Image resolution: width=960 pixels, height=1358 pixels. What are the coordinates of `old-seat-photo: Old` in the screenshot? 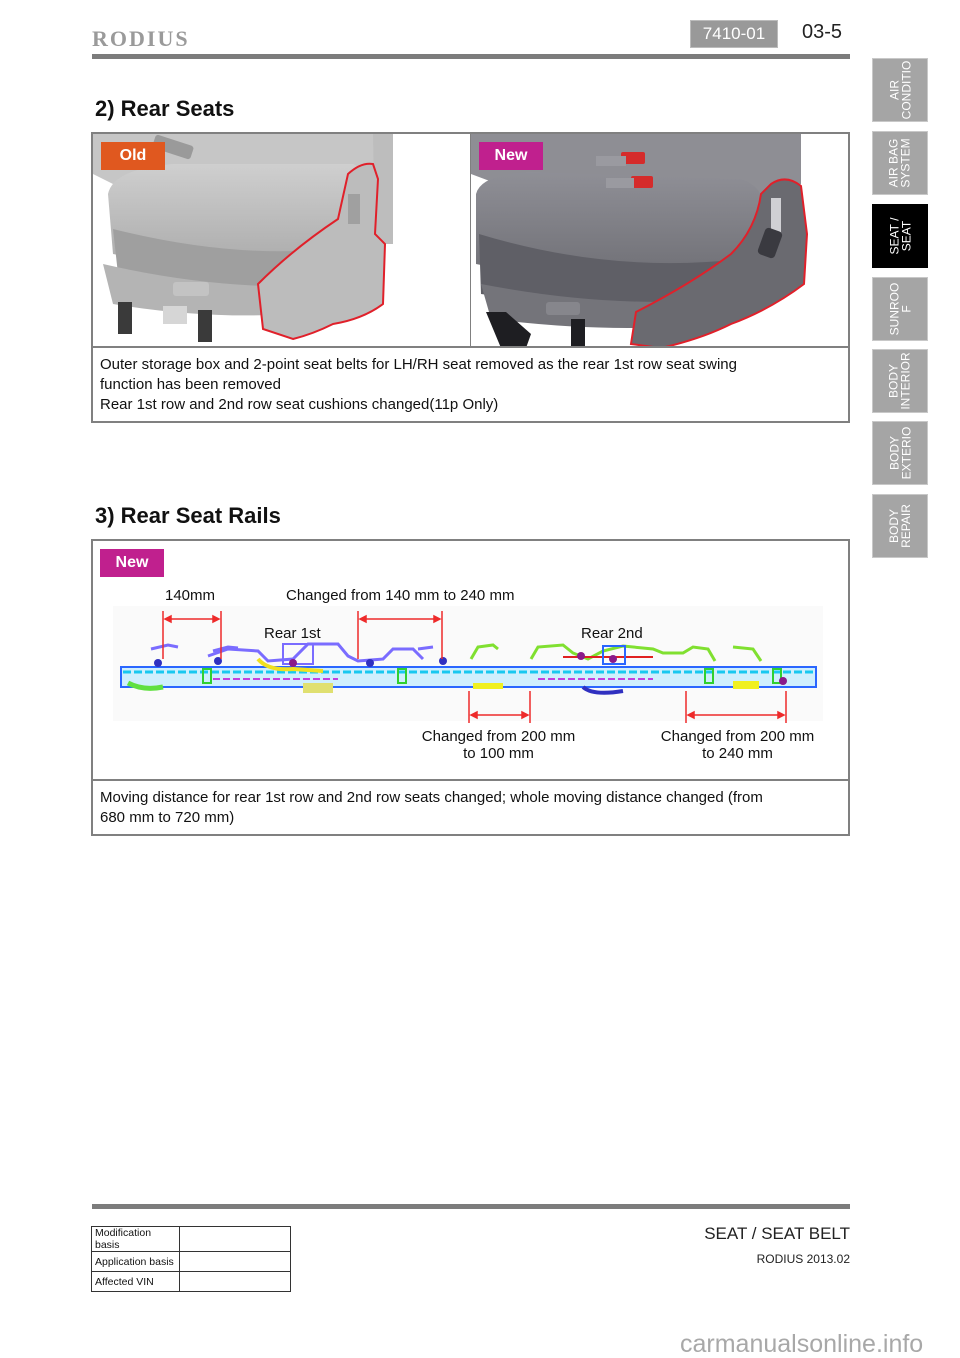 It's located at (281, 240).